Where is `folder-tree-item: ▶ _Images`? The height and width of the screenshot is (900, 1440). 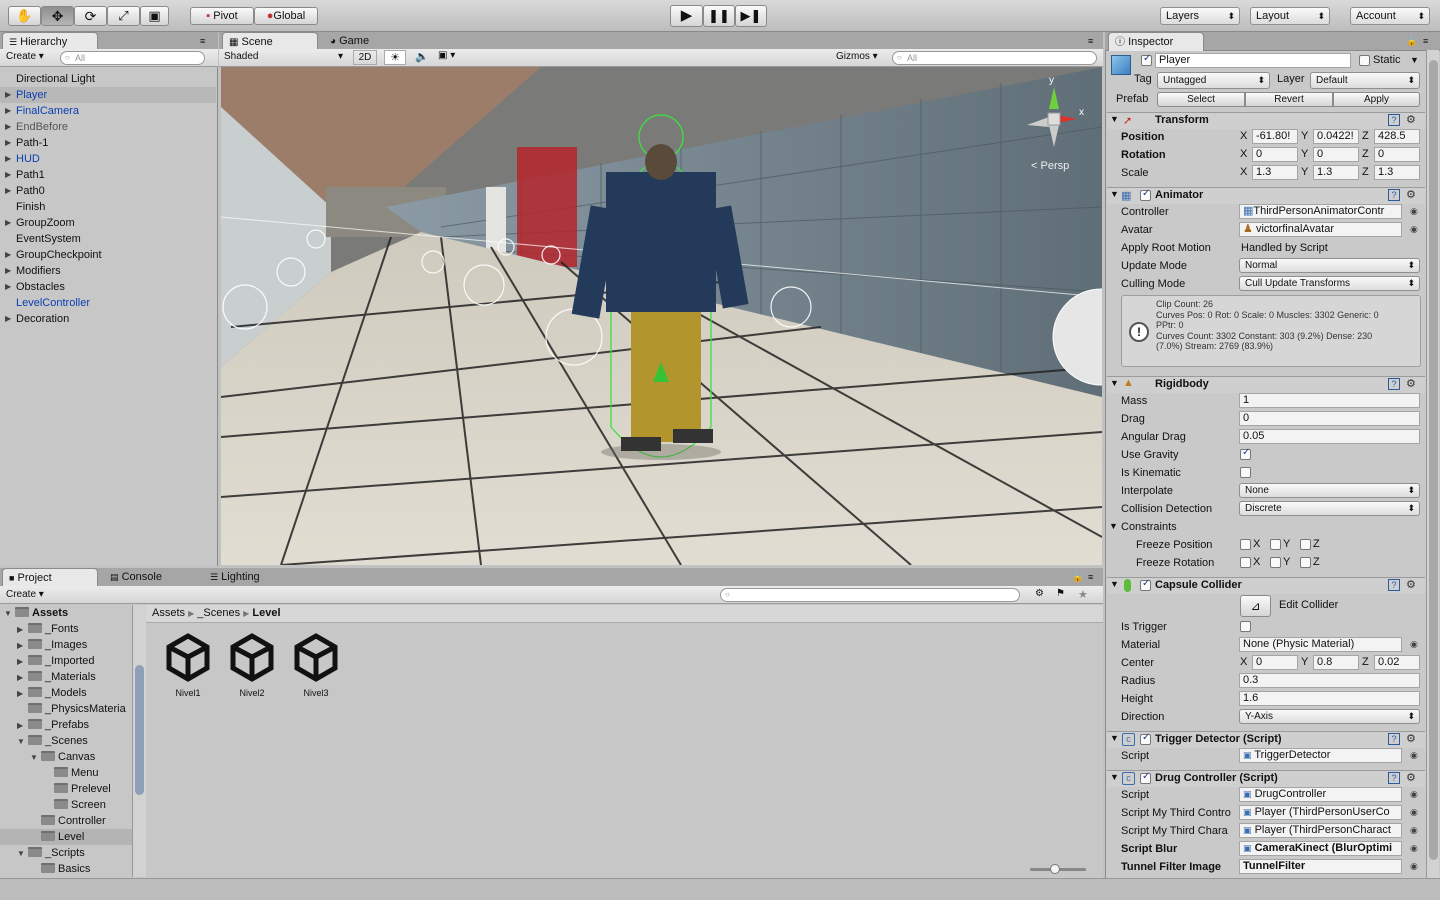
folder-tree-item: ▶ _Images is located at coordinates (66, 645).